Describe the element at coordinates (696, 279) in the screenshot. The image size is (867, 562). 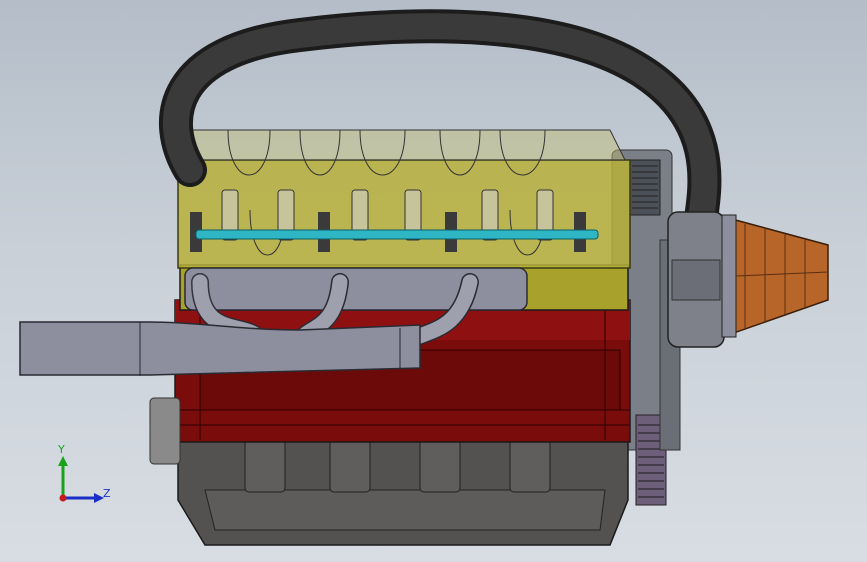
I see `throttle-body` at that location.